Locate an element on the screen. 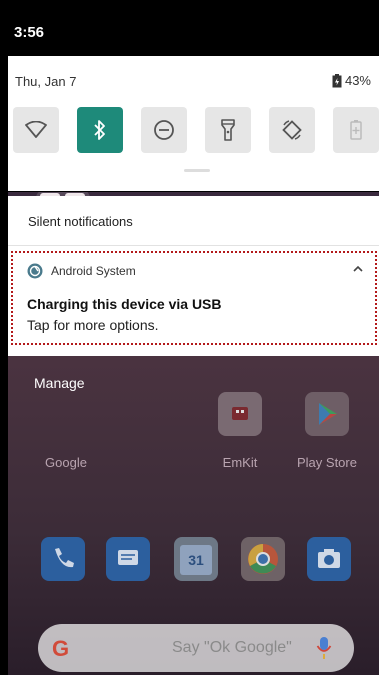 The height and width of the screenshot is (675, 379). camera-app-icon is located at coordinates (329, 559).